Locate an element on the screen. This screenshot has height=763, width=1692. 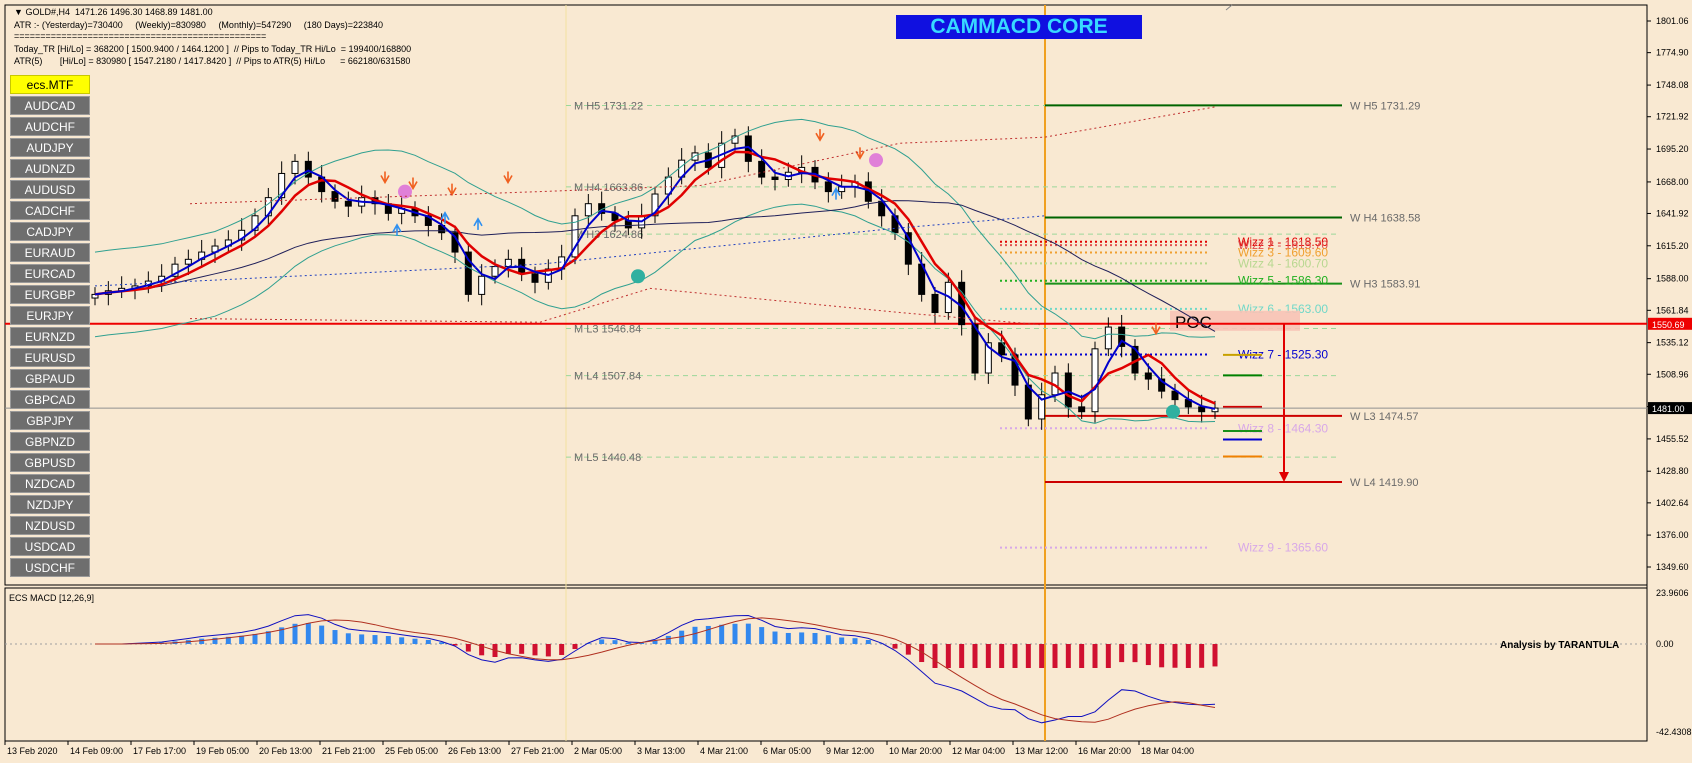
monthly-level-label: M L3 1546.84 is located at coordinates (607, 329).